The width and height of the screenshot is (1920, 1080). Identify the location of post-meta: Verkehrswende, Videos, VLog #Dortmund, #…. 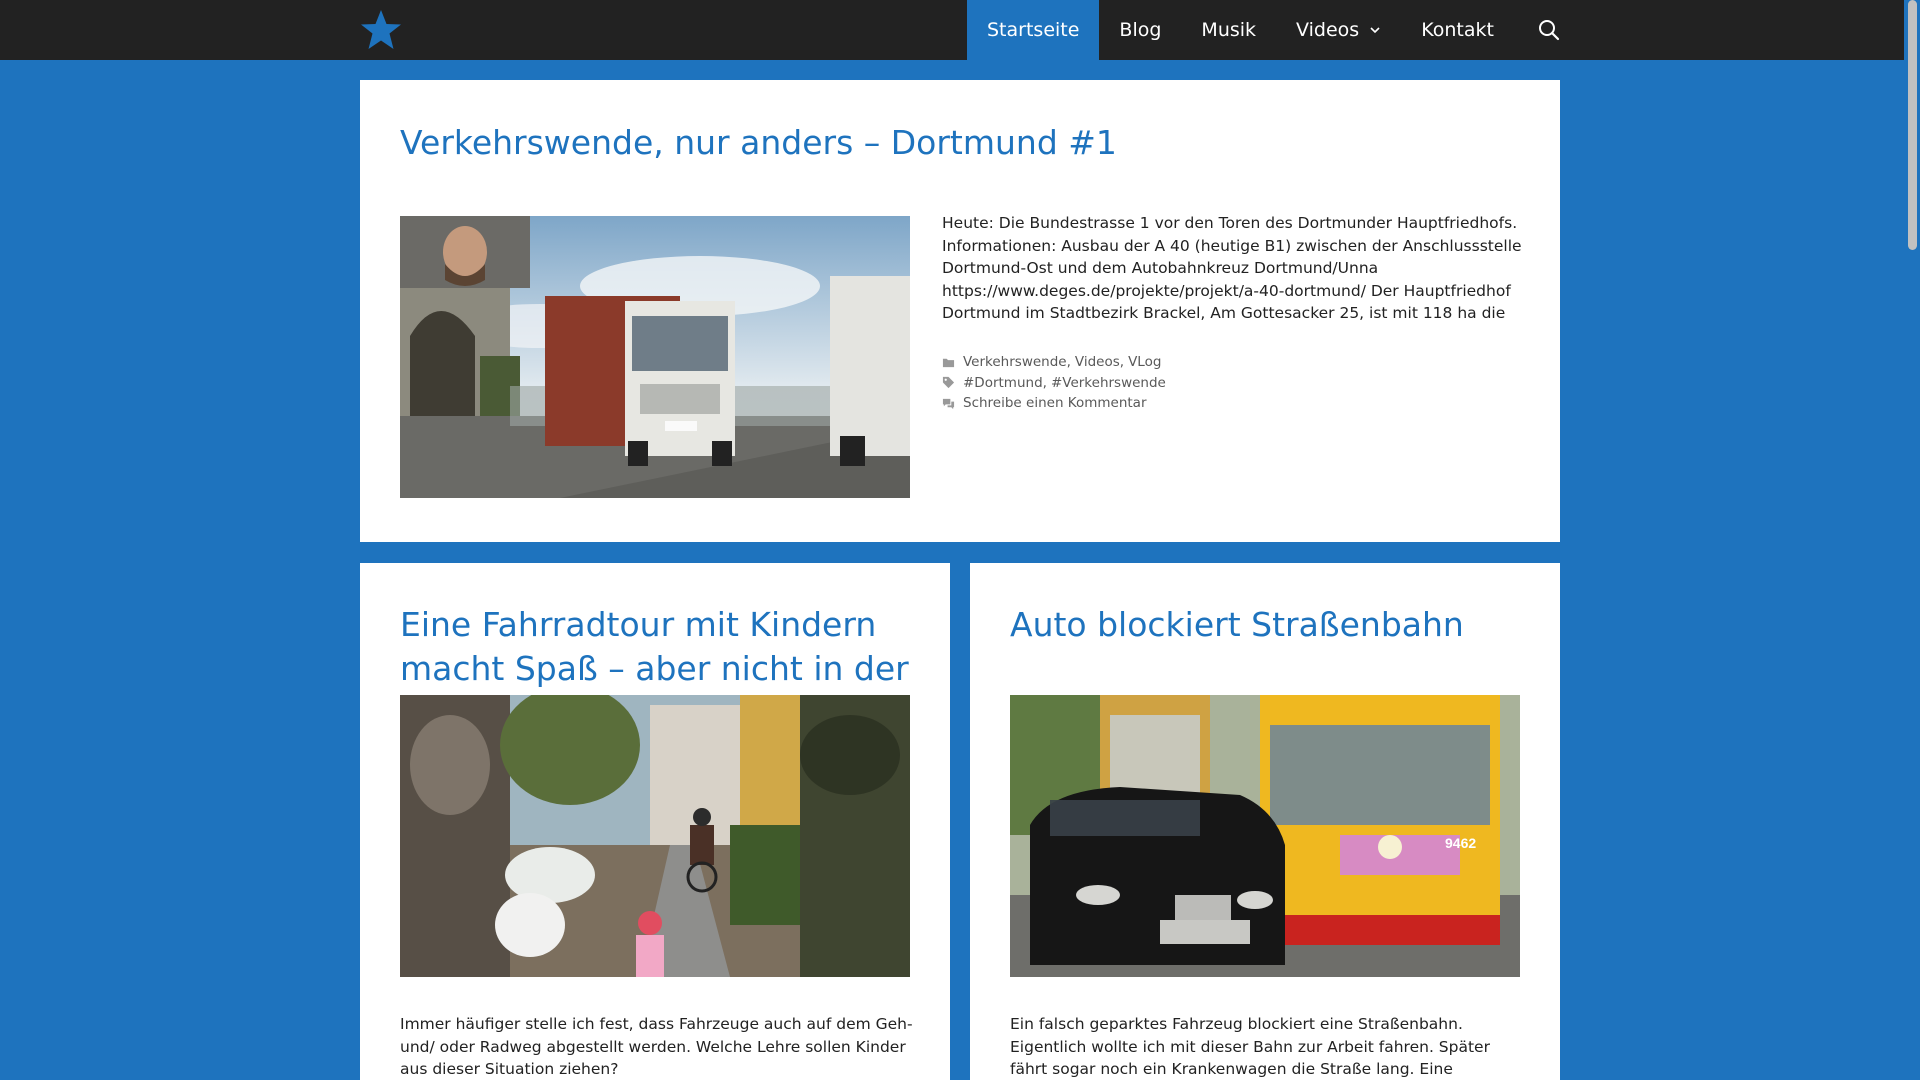
(1054, 383).